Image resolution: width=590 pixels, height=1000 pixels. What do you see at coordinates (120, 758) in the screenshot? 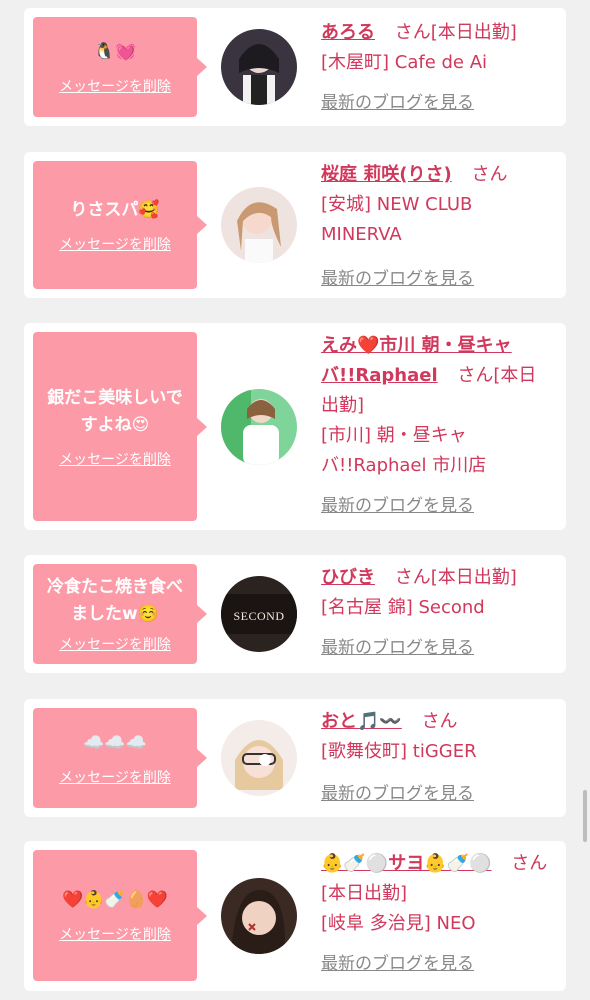
I see `message-bubble: ☁️☁️☁️ メッセージを削除` at bounding box center [120, 758].